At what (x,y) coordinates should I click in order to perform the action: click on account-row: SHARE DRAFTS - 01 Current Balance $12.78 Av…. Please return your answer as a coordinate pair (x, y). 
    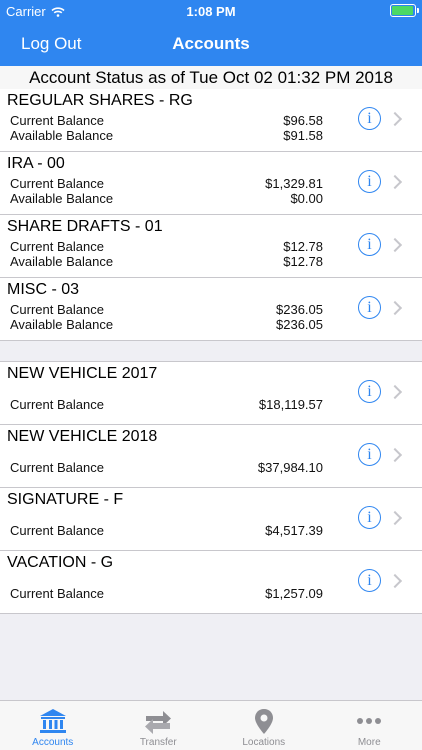
    Looking at the image, I should click on (211, 246).